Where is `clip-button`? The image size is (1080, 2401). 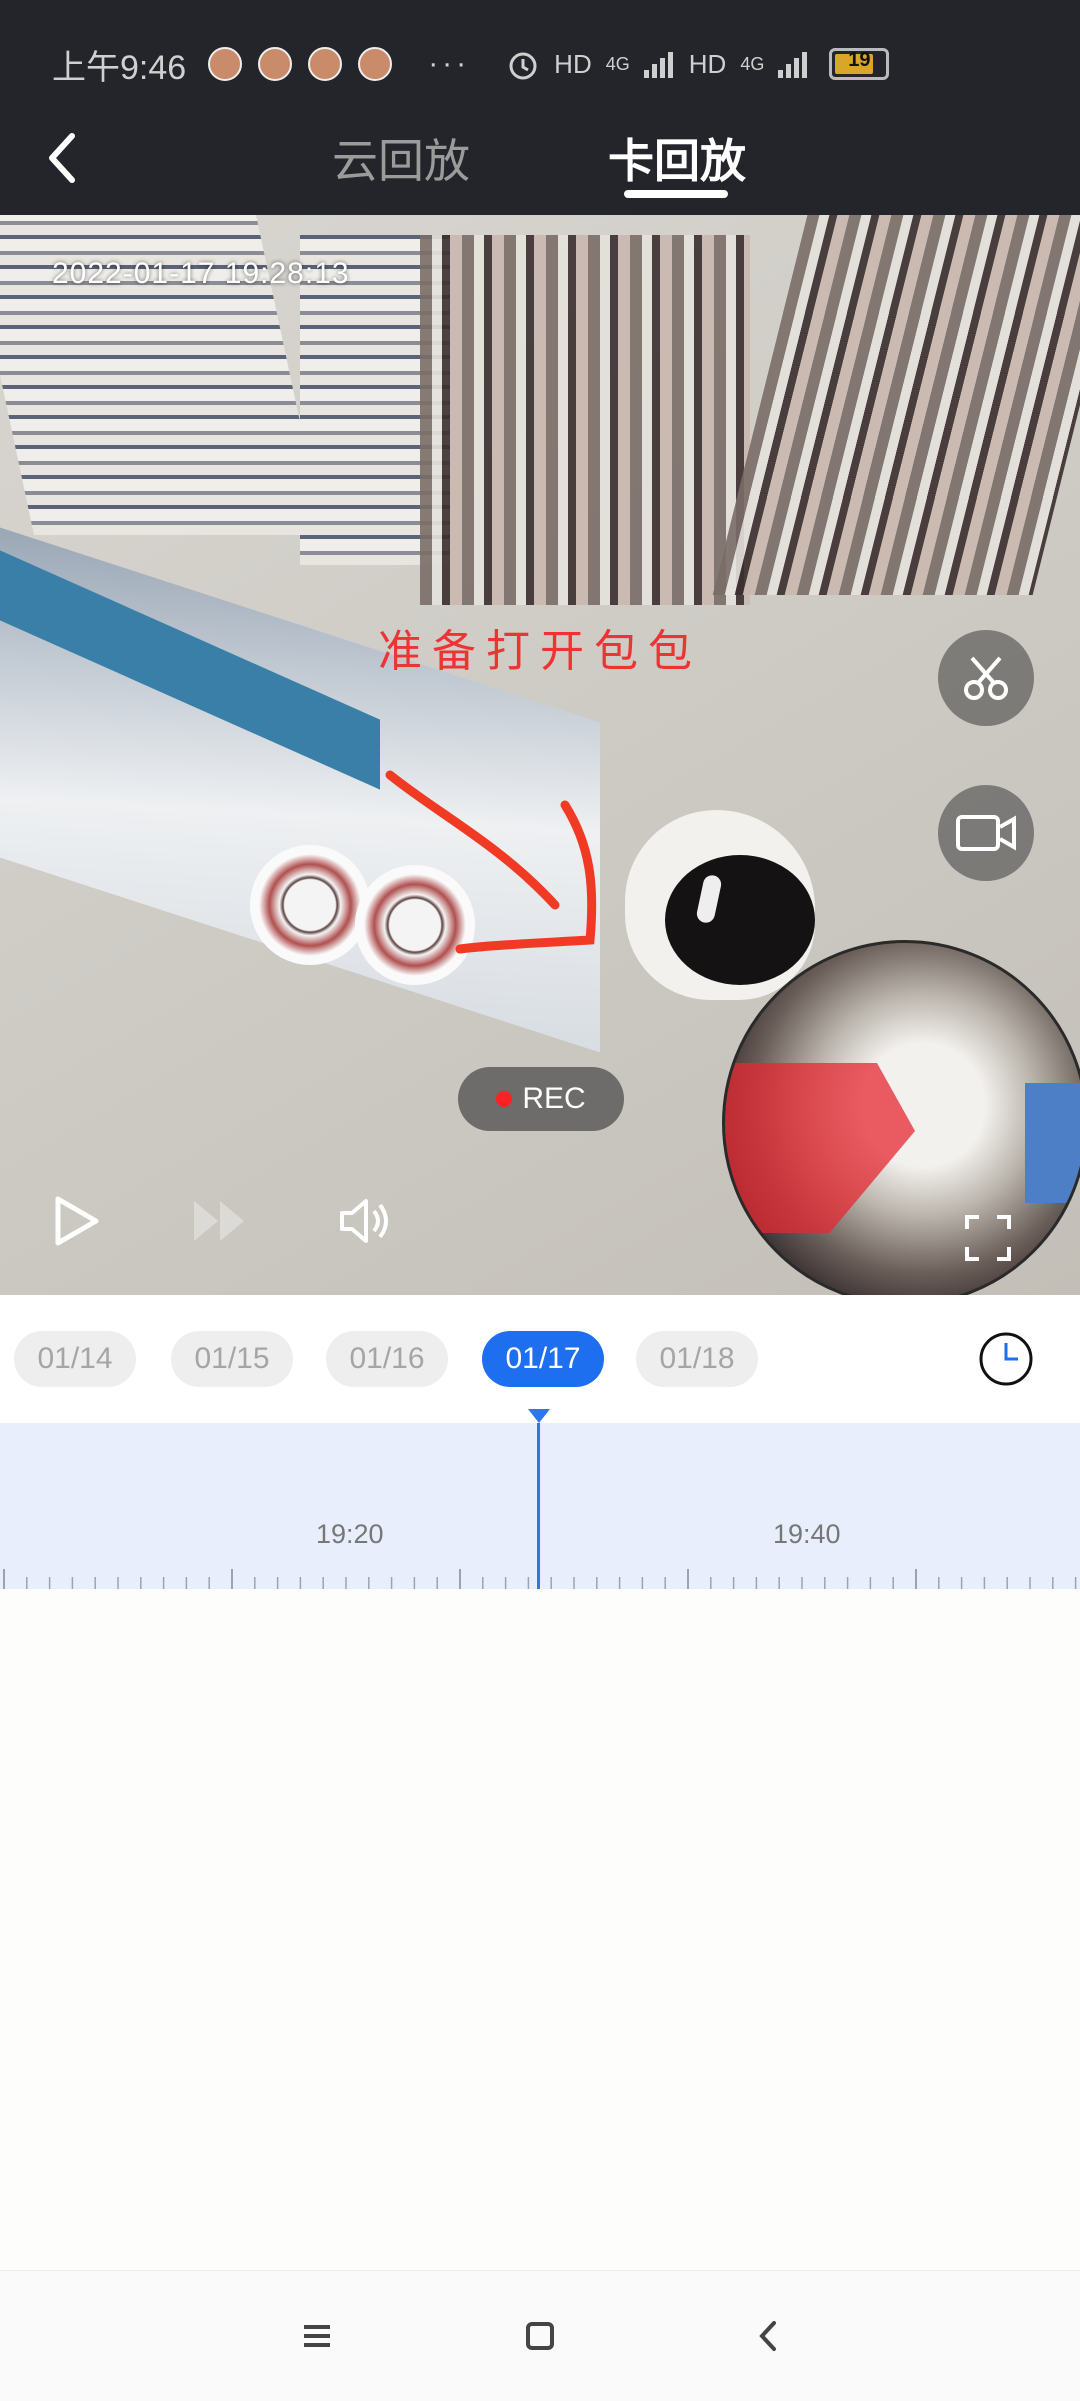
clip-button is located at coordinates (986, 678).